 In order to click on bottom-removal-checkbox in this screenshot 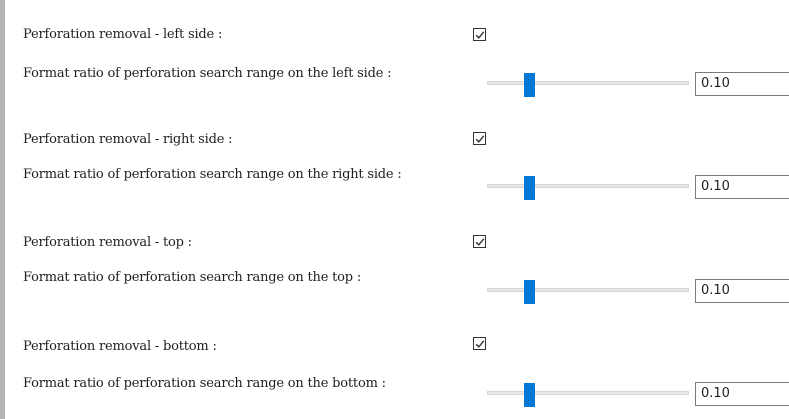, I will do `click(479, 343)`.